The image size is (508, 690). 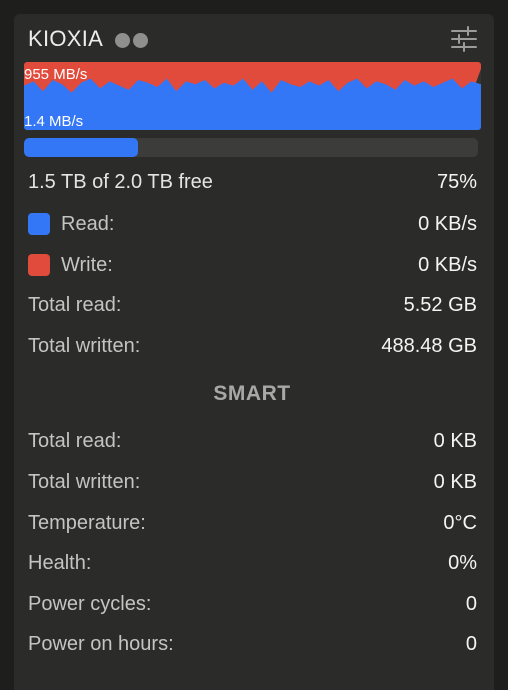 I want to click on disk-free-row: 1.5 TB of 2.0 TB free 75%, so click(x=252, y=182).